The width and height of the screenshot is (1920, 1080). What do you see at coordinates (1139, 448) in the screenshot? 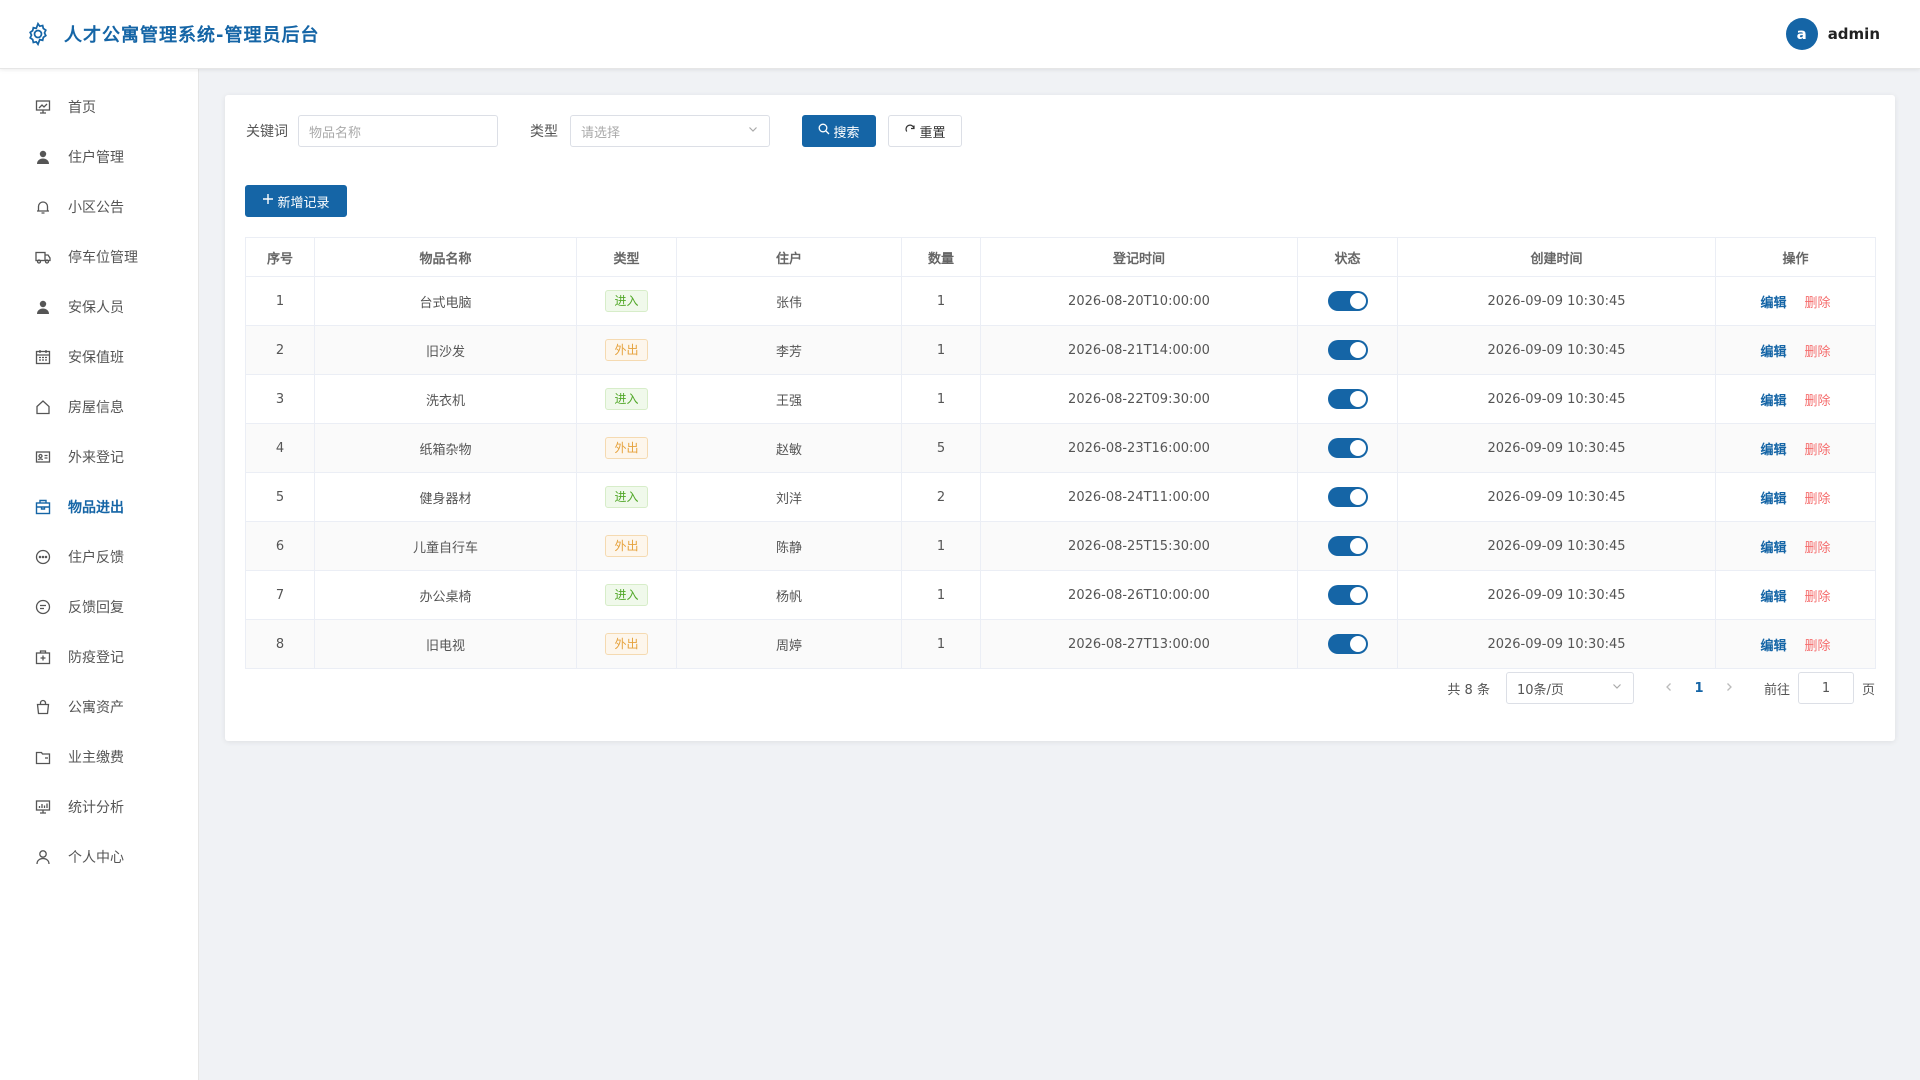
I see `cell-reg-time: 2026-08-23T16:00:00` at bounding box center [1139, 448].